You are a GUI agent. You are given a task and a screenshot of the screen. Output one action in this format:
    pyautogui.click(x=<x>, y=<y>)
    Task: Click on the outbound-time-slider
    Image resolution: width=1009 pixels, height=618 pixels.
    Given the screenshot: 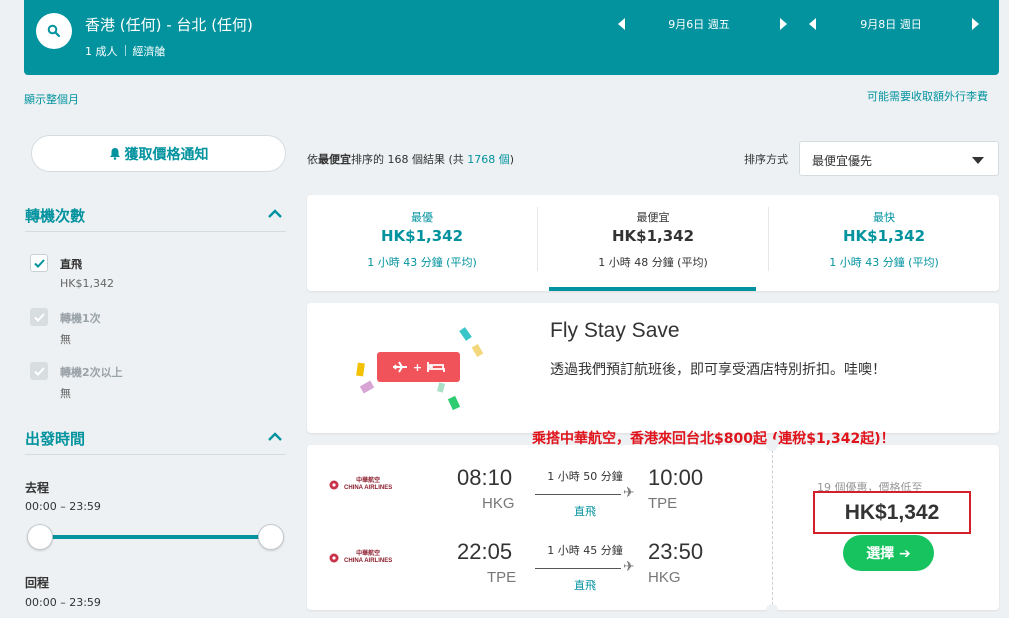 What is the action you would take?
    pyautogui.click(x=155, y=537)
    